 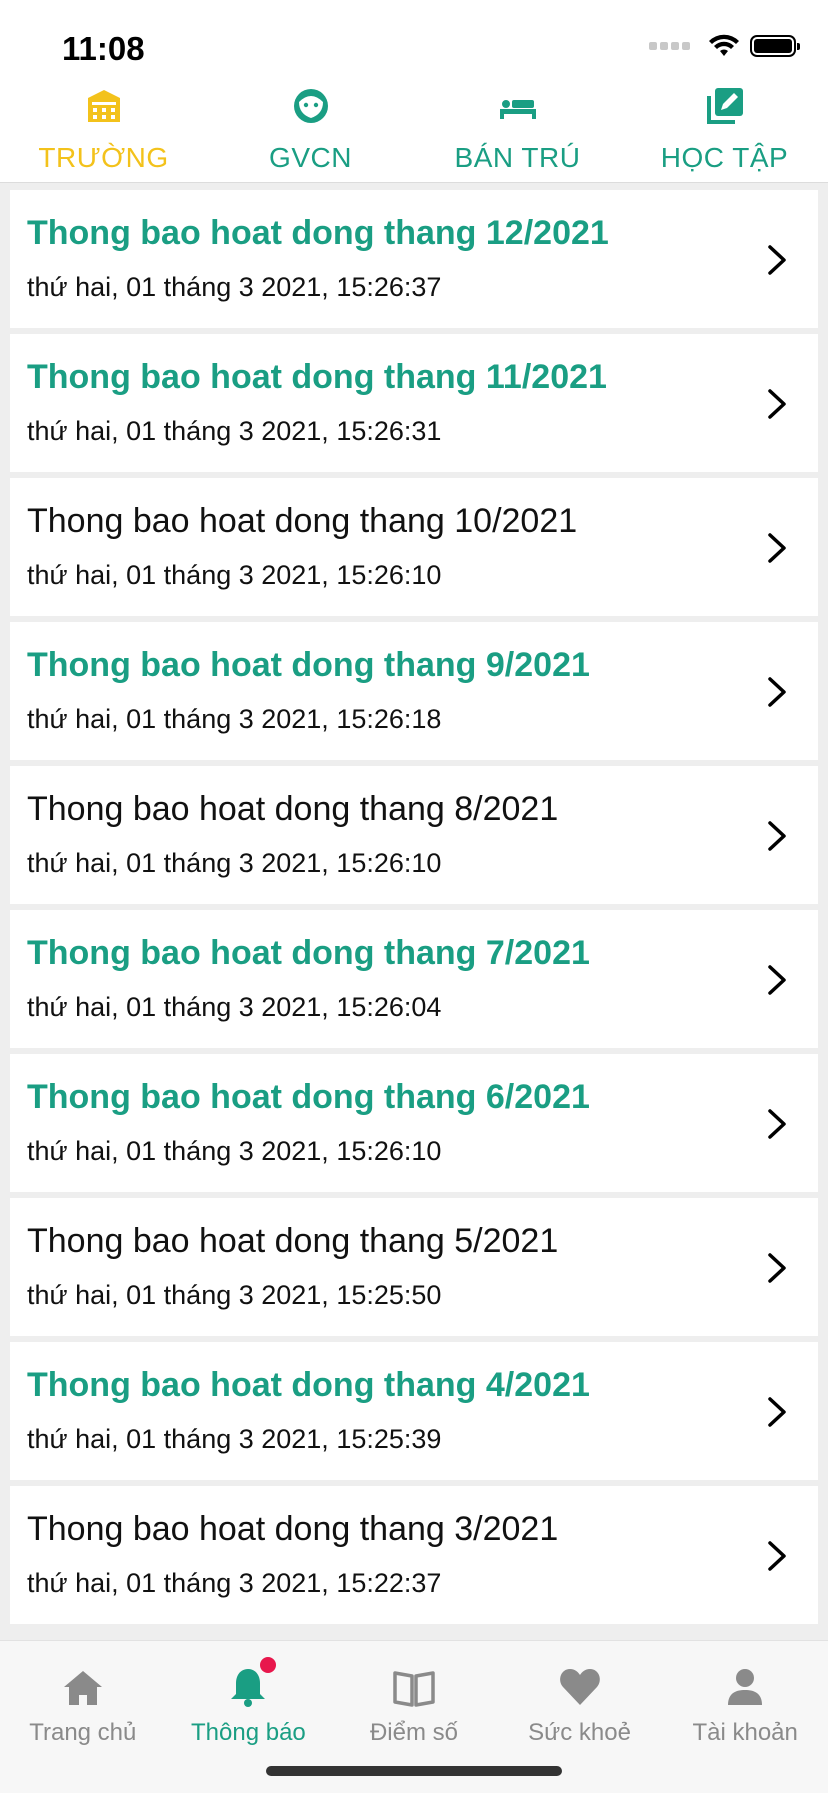 I want to click on notification-title: Thong bao hoat dong thang 4/2021, so click(x=308, y=1385).